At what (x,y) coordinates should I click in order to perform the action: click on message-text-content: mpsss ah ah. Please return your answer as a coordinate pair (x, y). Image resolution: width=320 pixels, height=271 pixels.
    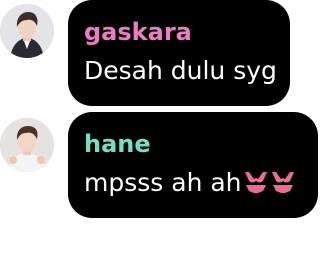
    Looking at the image, I should click on (163, 182).